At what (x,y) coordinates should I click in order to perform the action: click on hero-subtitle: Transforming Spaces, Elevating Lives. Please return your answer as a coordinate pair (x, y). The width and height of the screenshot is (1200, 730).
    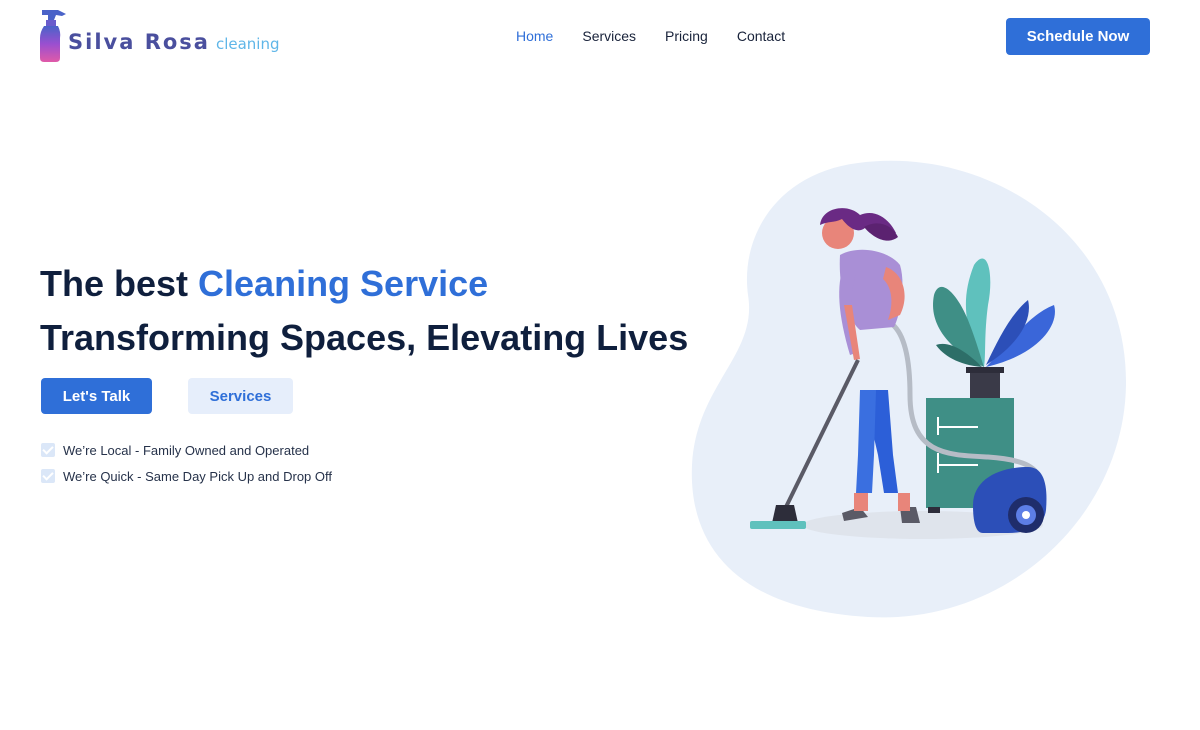
    Looking at the image, I should click on (364, 337).